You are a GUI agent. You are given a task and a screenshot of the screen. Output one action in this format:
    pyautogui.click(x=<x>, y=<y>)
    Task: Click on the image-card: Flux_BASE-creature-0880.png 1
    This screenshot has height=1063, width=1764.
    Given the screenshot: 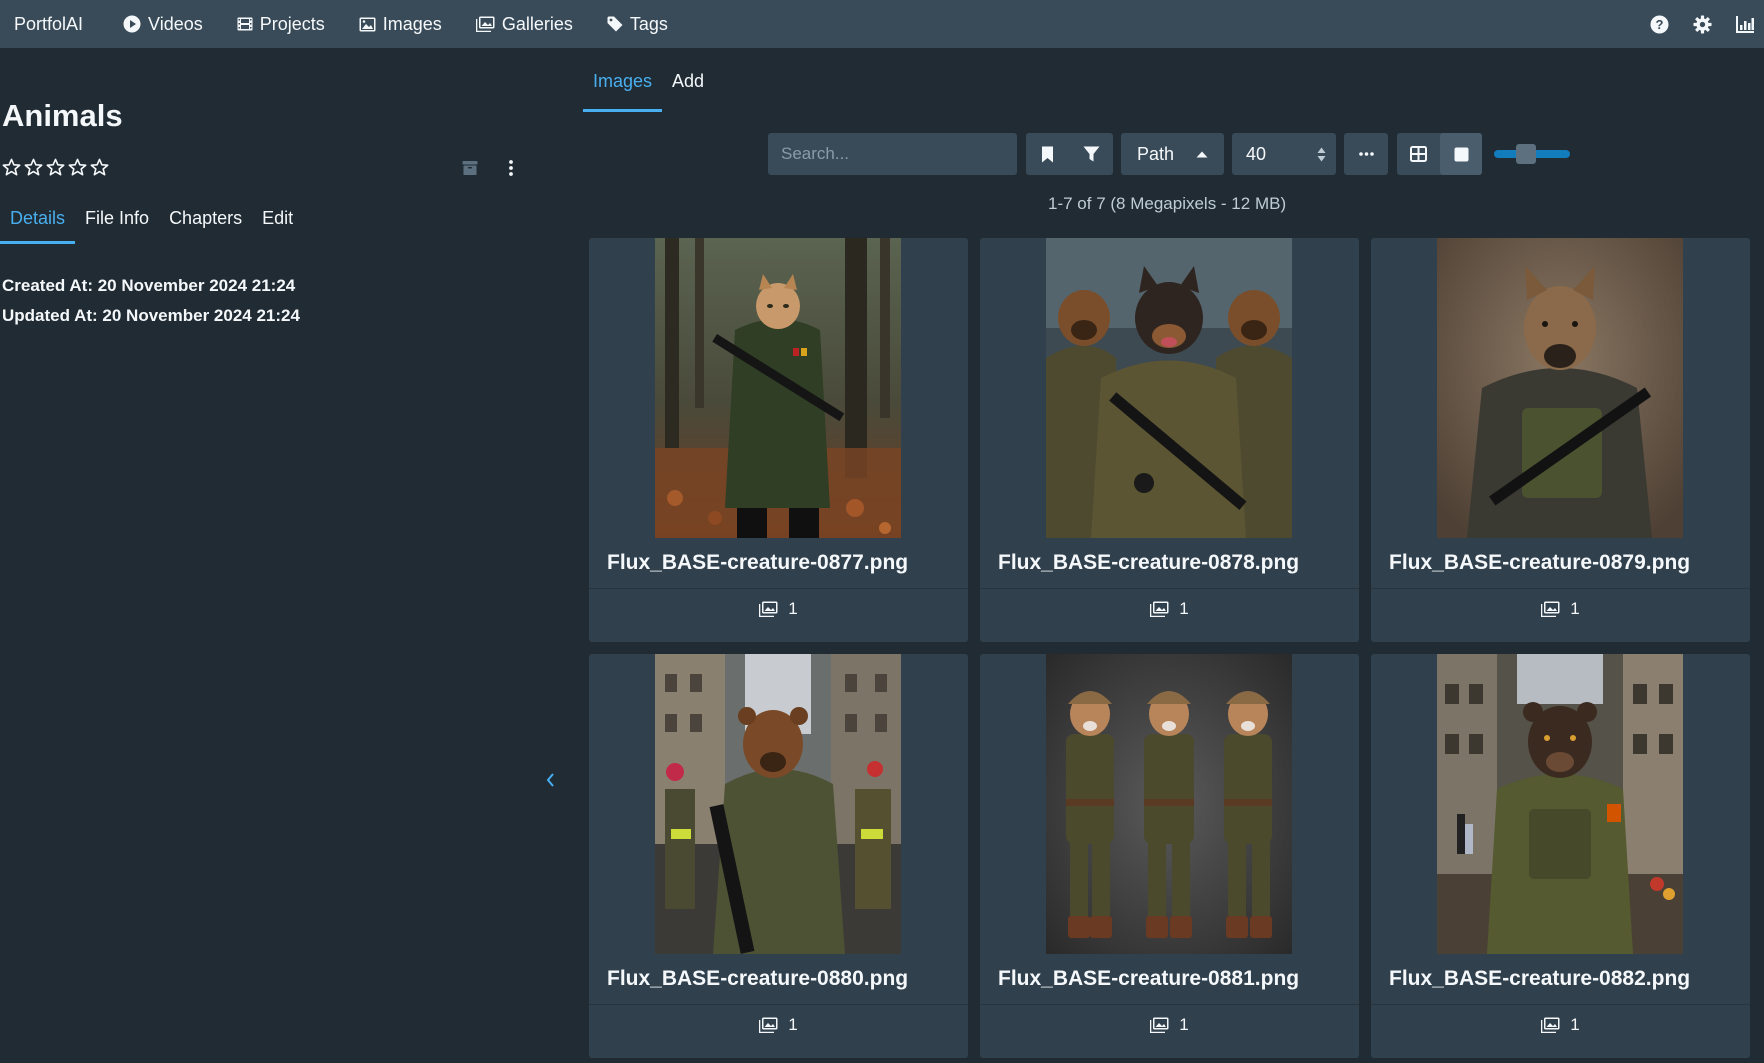 What is the action you would take?
    pyautogui.click(x=778, y=856)
    